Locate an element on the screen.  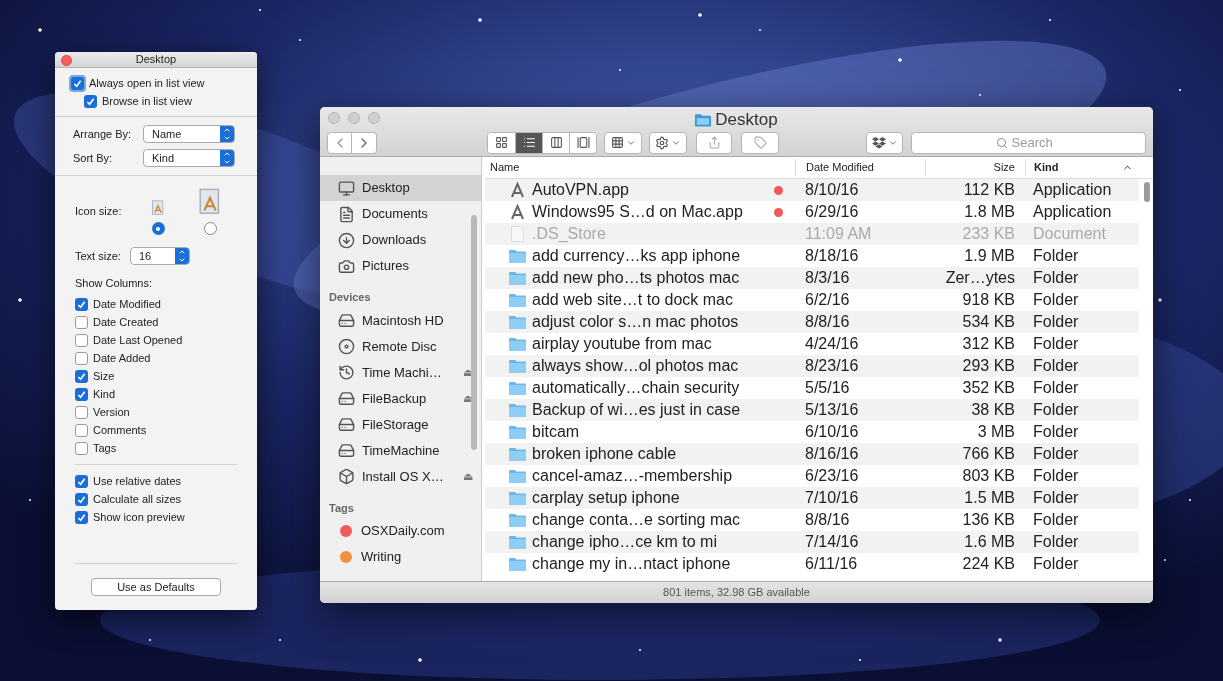
checkbox-label: Comments is located at coordinates (120, 431).